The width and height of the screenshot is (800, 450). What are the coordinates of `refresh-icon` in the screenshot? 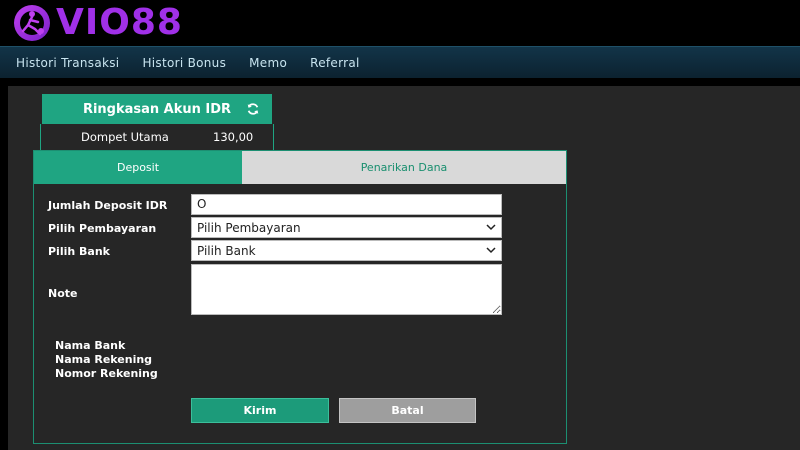 It's located at (253, 109).